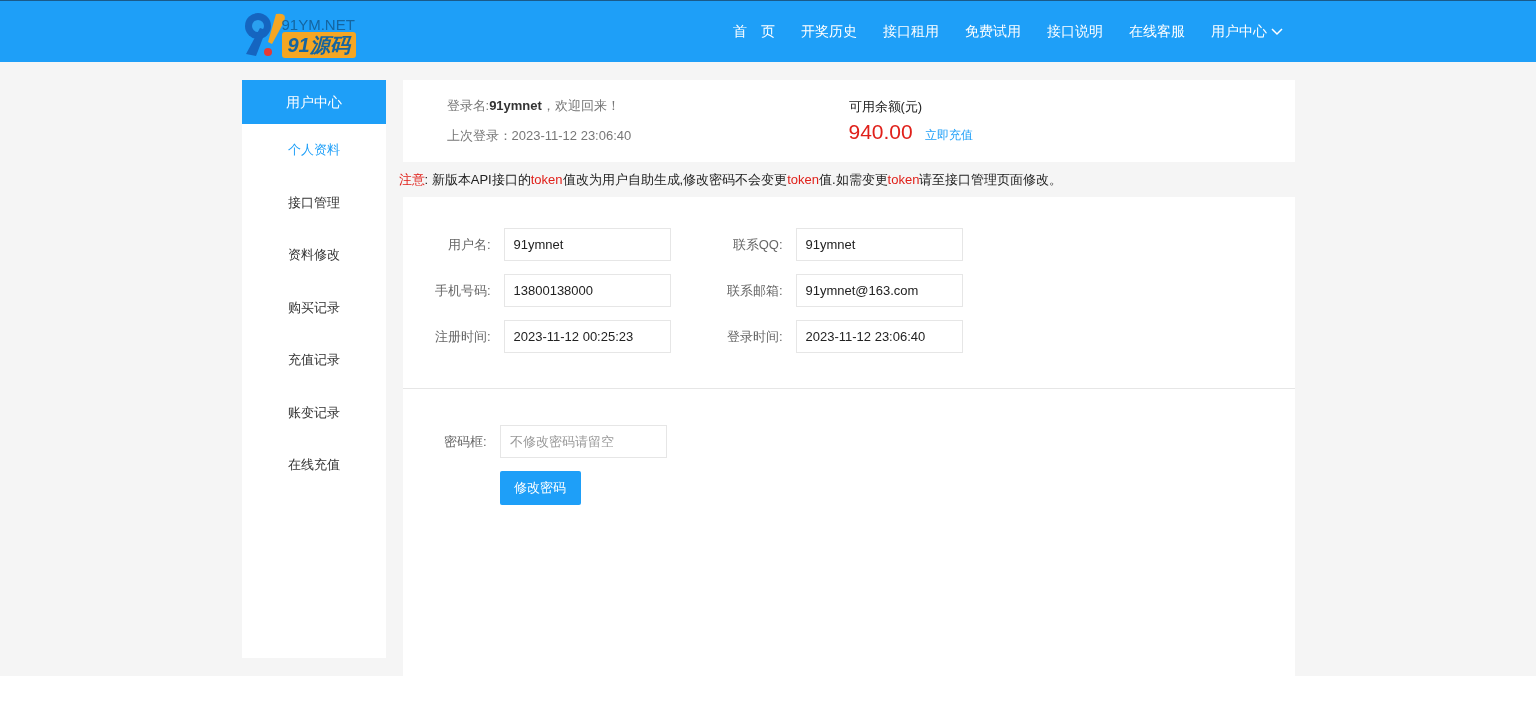  What do you see at coordinates (462, 336) in the screenshot?
I see `field-label: 注册时间:` at bounding box center [462, 336].